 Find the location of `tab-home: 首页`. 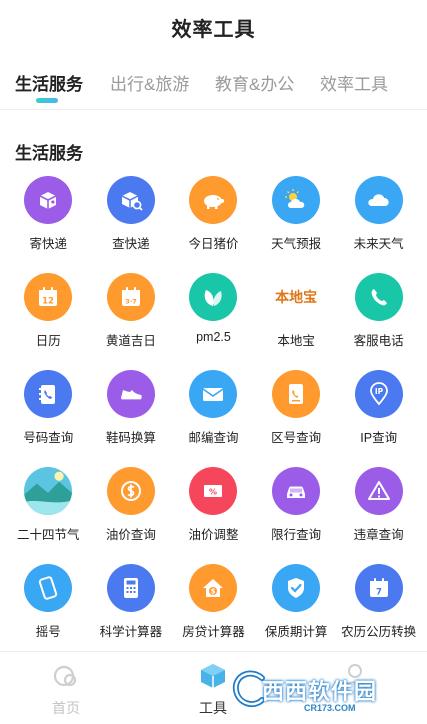

tab-home: 首页 is located at coordinates (66, 690).